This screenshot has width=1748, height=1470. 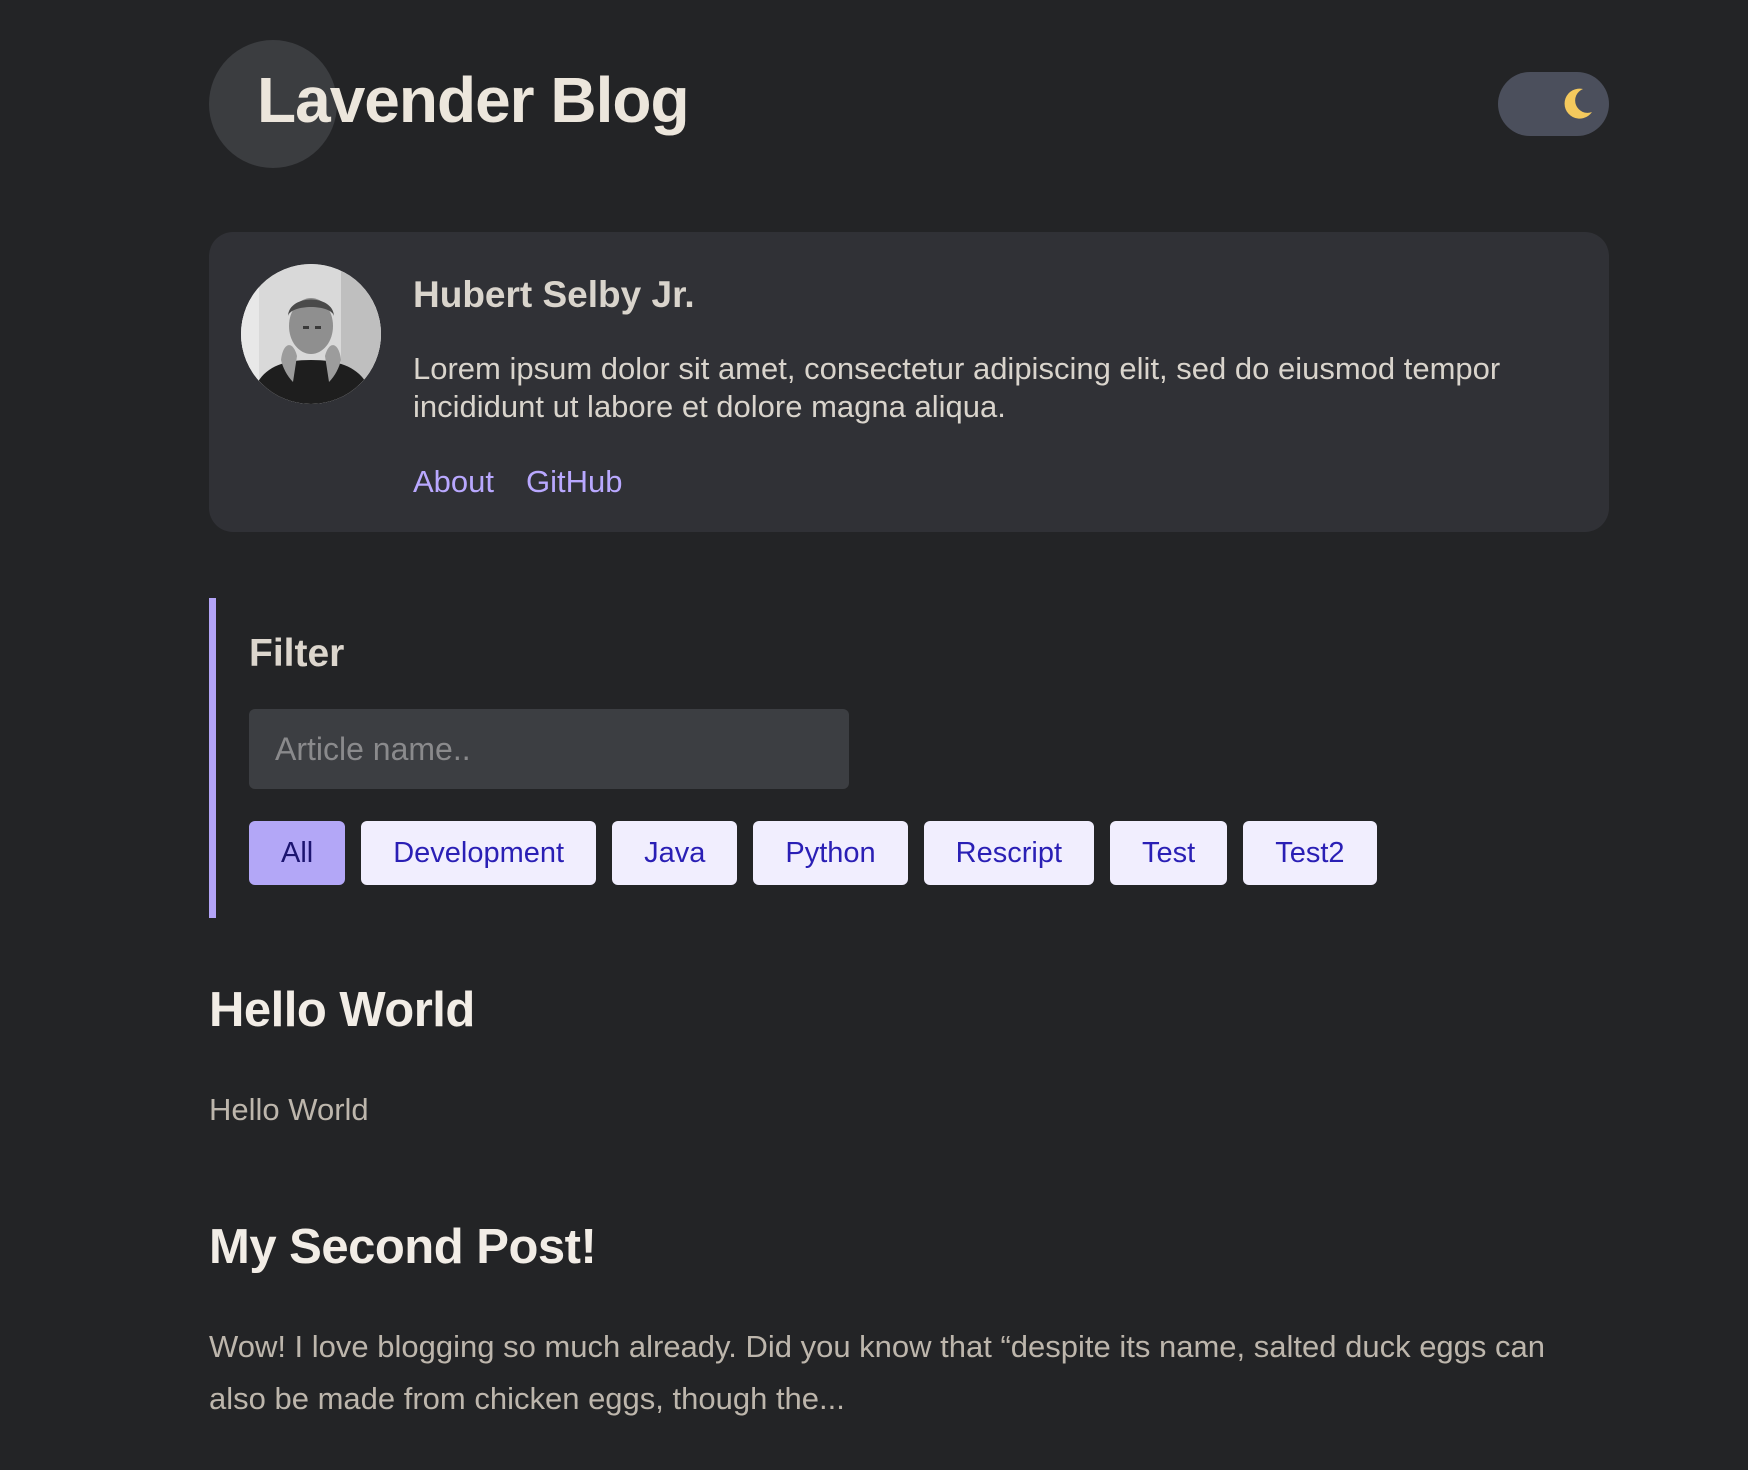 I want to click on article-search-input, so click(x=549, y=749).